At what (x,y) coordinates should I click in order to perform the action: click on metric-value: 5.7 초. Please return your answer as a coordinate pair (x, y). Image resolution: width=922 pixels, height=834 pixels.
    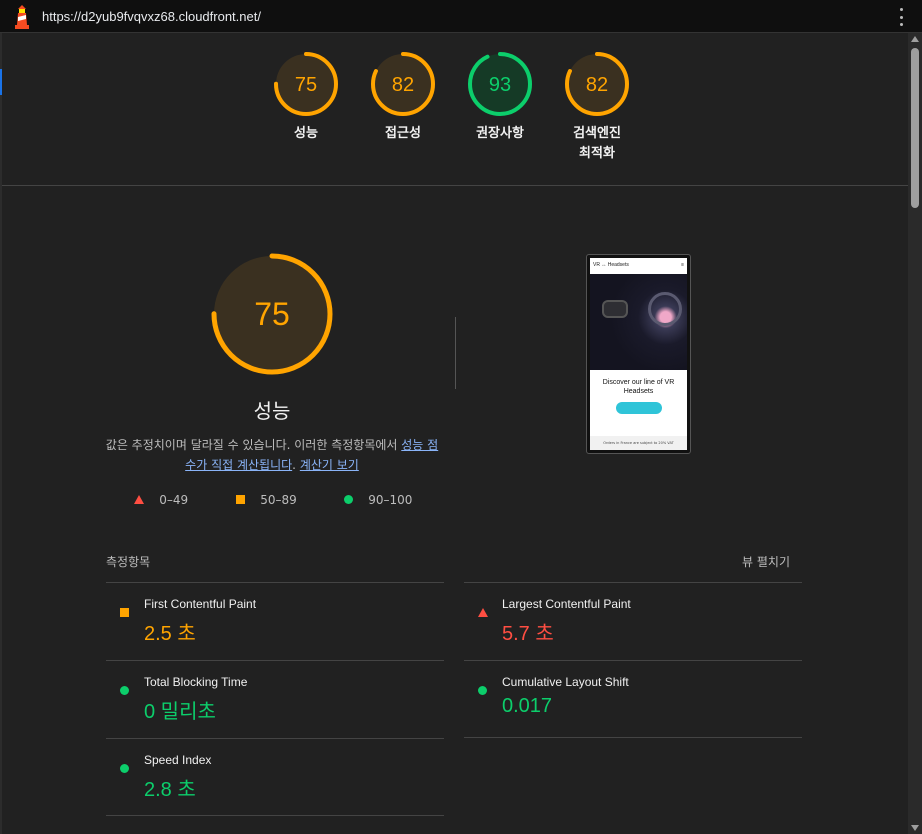
    Looking at the image, I should click on (528, 634).